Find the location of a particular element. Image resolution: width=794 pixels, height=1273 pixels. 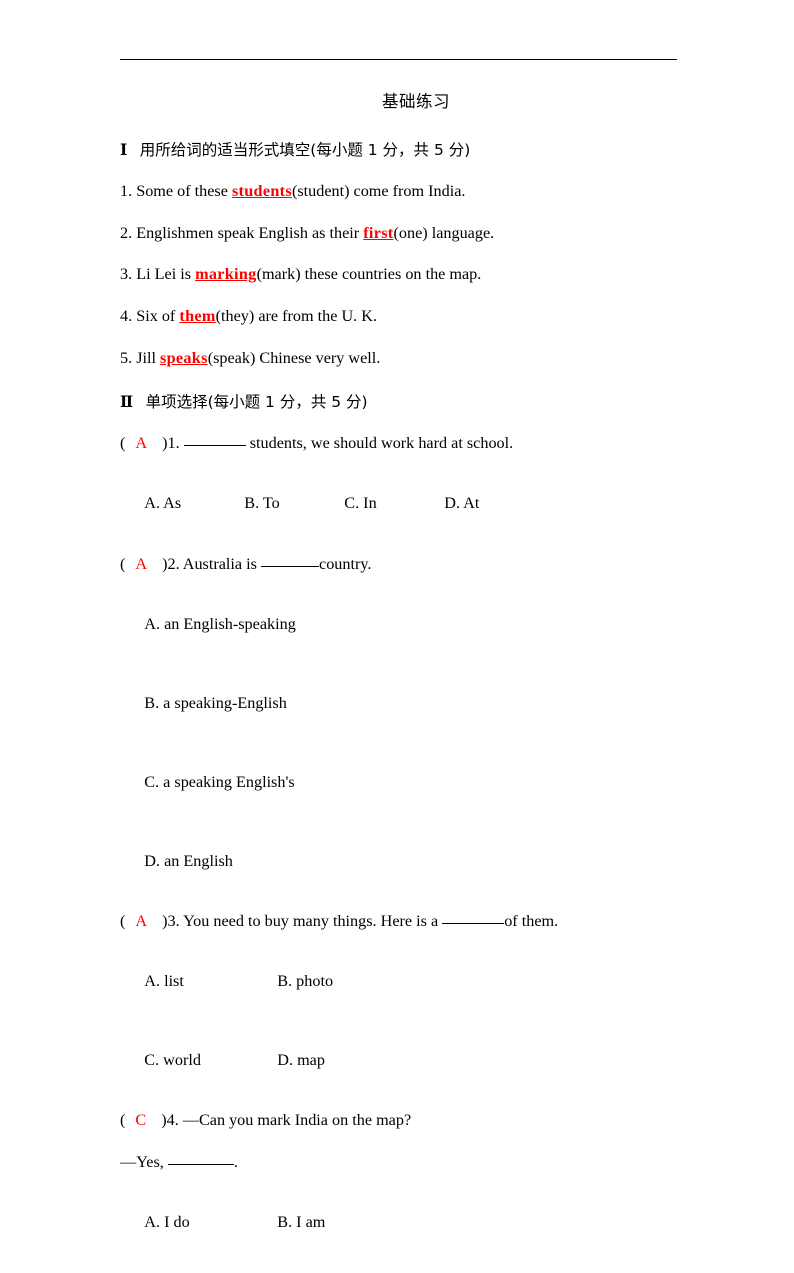

fill-blank-question-4: 4. Six of them(they) are from the U. K. is located at coordinates (400, 316).